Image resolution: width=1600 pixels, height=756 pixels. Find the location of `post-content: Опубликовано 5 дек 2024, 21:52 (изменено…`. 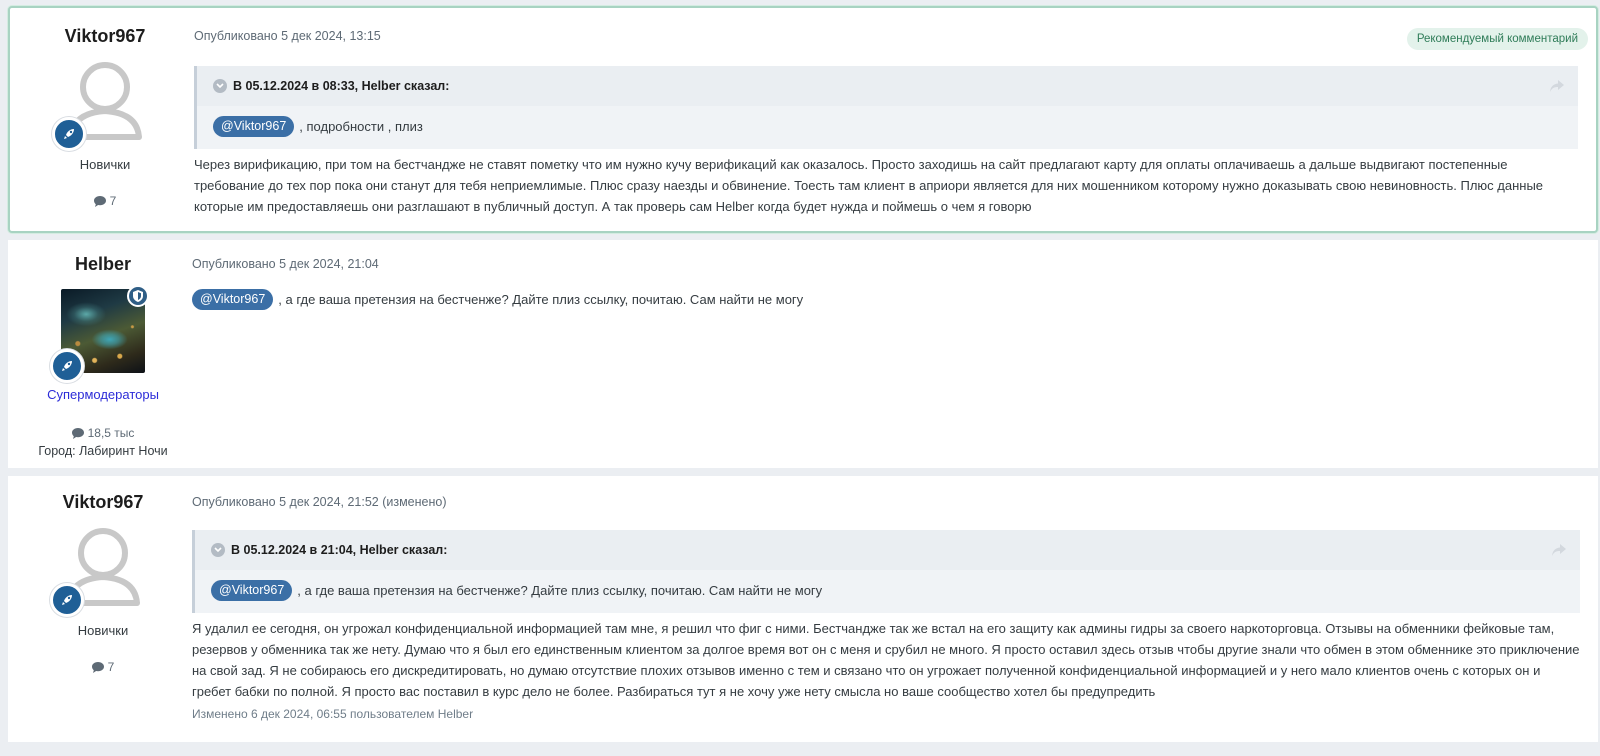

post-content: Опубликовано 5 дек 2024, 21:52 (изменено… is located at coordinates (886, 502).